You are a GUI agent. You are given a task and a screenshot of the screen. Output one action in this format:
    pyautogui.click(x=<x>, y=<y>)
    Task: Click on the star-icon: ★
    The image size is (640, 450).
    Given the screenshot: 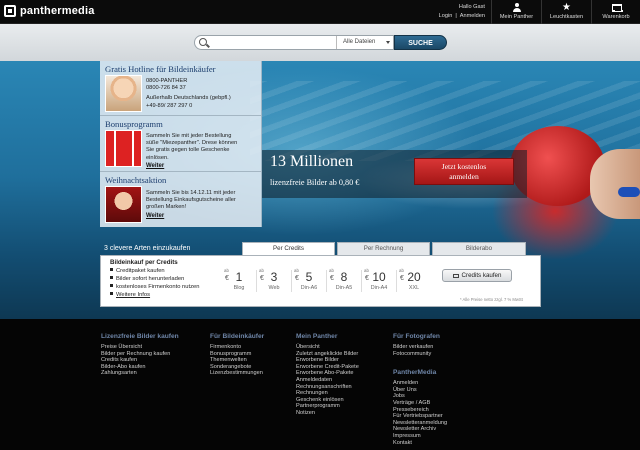 What is the action you would take?
    pyautogui.click(x=566, y=7)
    